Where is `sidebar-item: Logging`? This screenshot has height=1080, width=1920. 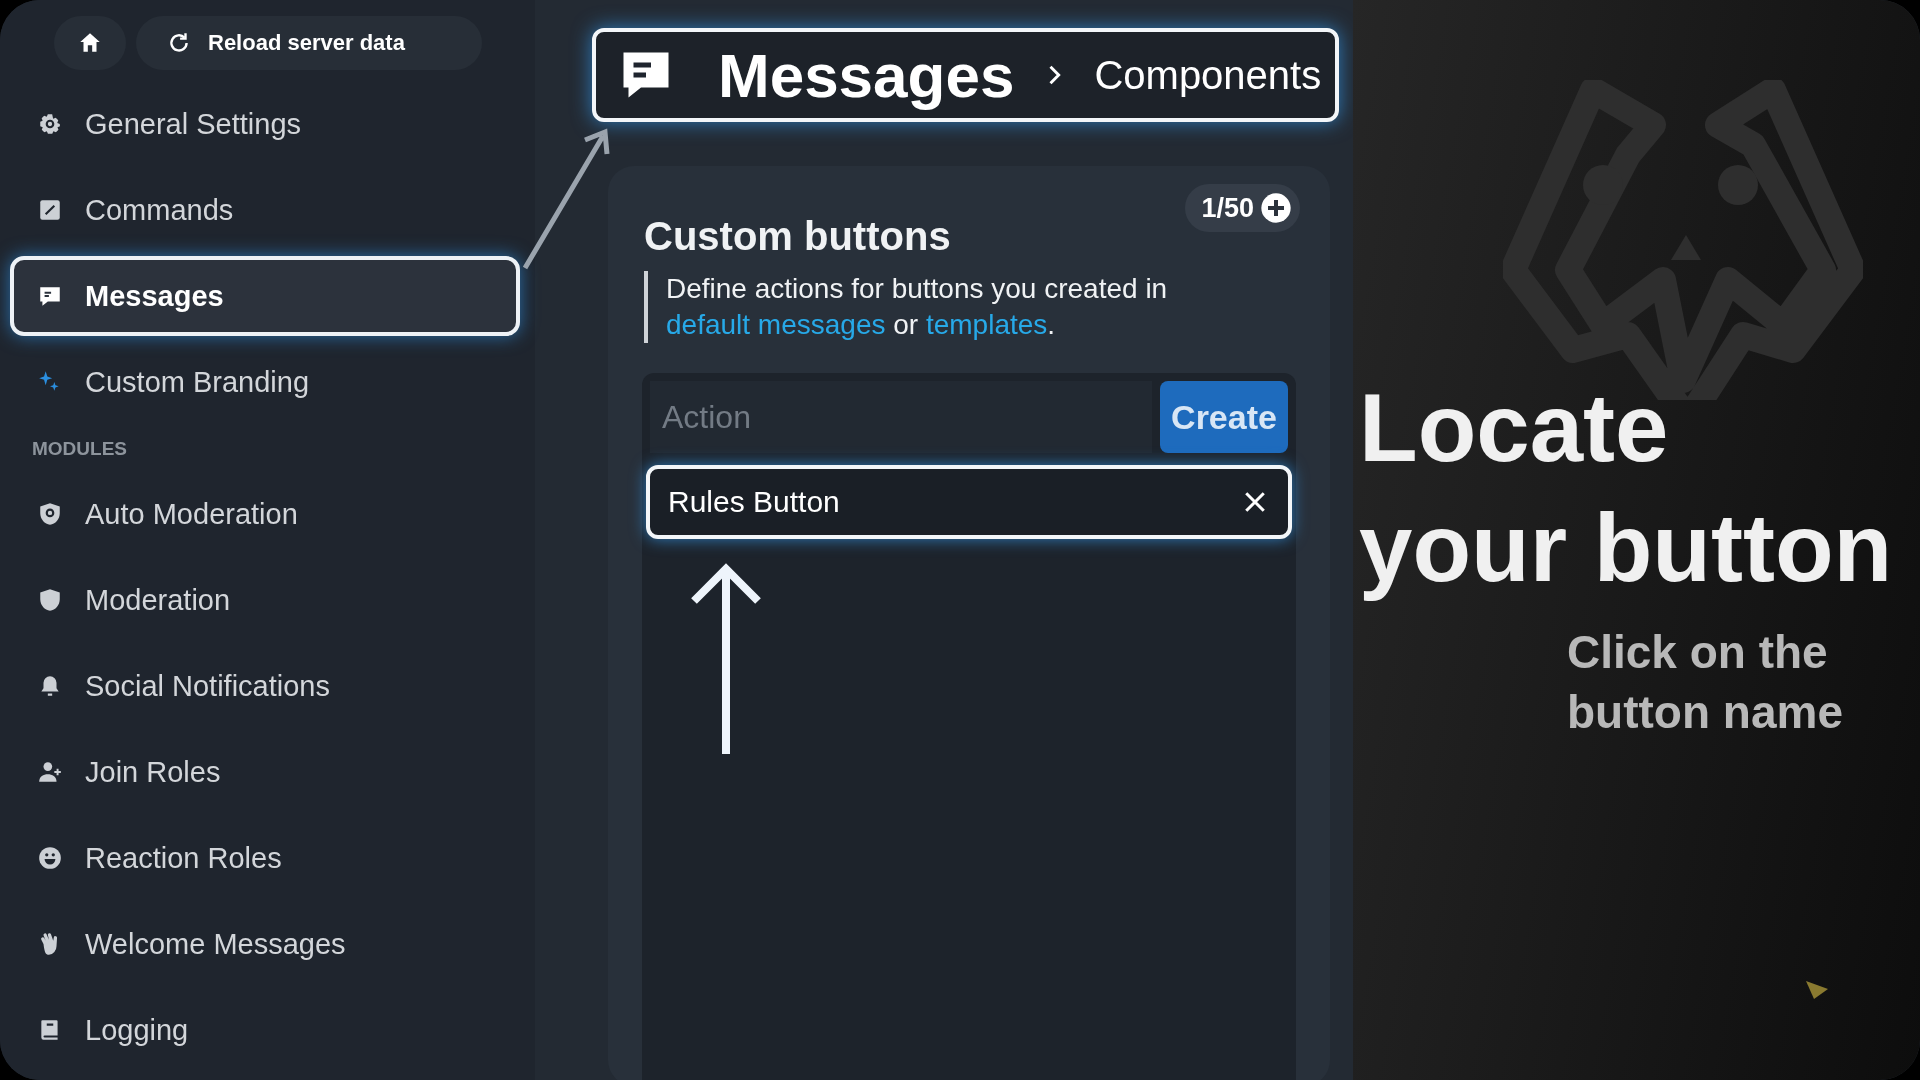
sidebar-item: Logging is located at coordinates (252, 1030).